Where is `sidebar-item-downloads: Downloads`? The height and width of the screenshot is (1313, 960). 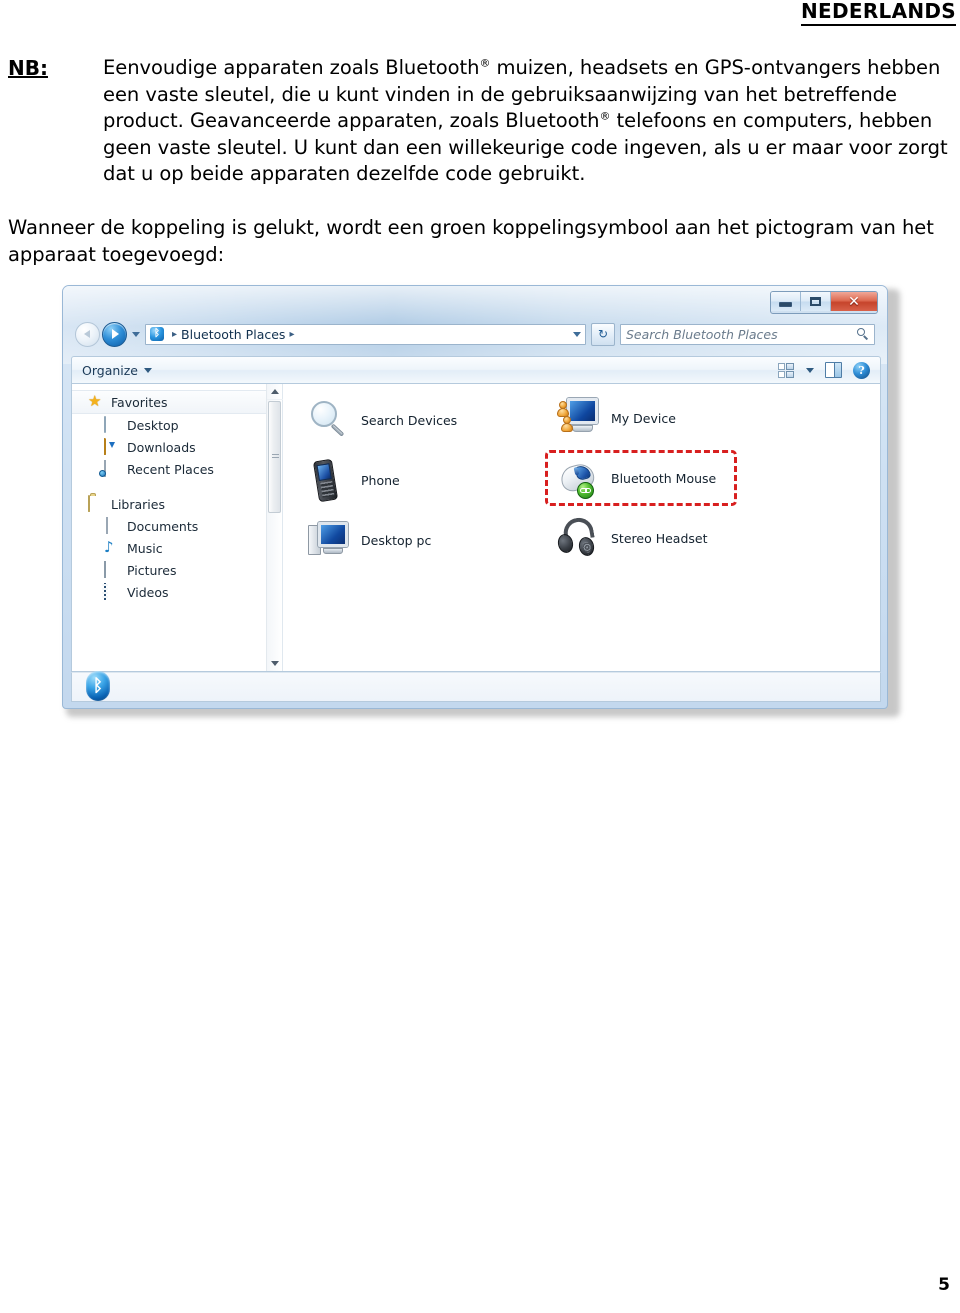 sidebar-item-downloads: Downloads is located at coordinates (177, 447).